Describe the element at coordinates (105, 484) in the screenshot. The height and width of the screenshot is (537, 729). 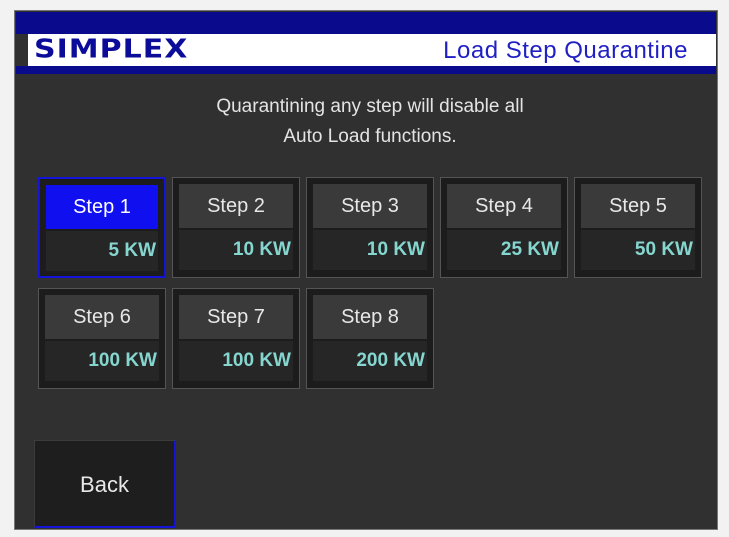
I see `back-button: Back` at that location.